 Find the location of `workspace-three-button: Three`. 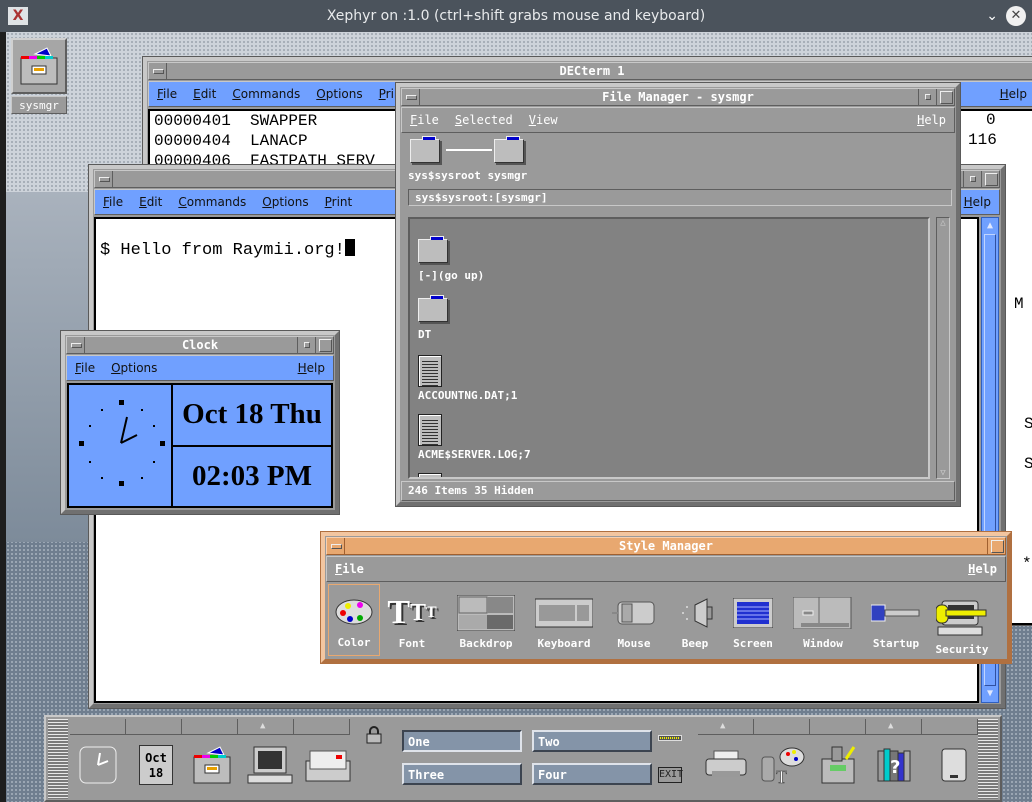

workspace-three-button: Three is located at coordinates (462, 774).